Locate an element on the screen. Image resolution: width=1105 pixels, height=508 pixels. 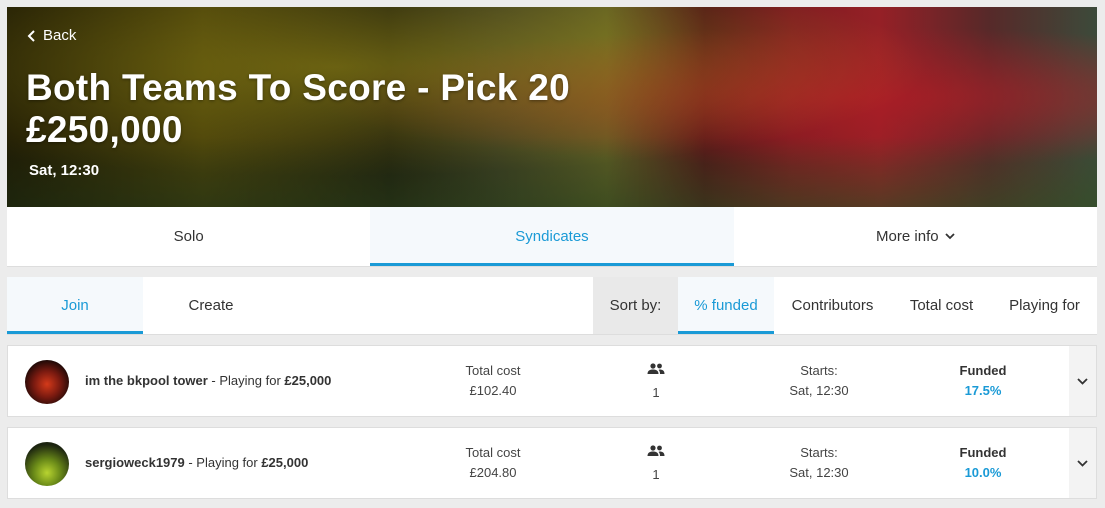
sort-playing-for-label: Playing for is located at coordinates (1044, 305).